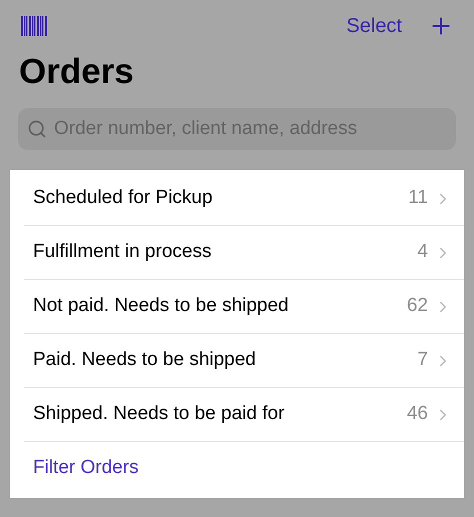 Image resolution: width=474 pixels, height=517 pixels. I want to click on status-label: Scheduled for Pickup, so click(123, 198).